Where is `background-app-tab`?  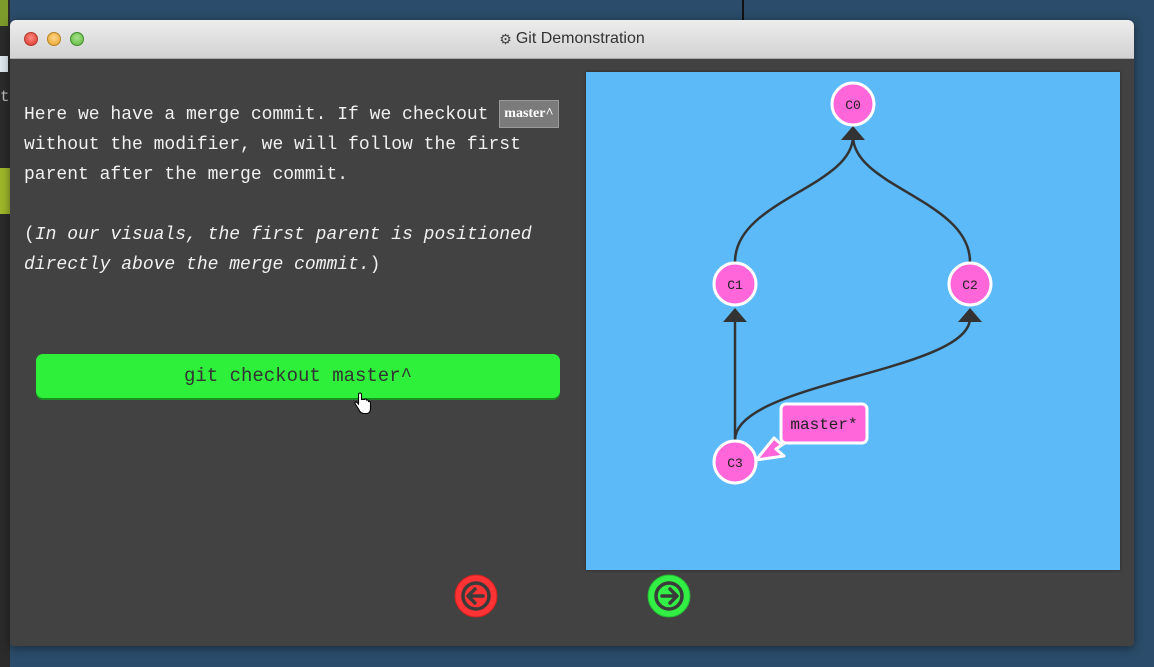 background-app-tab is located at coordinates (4, 13).